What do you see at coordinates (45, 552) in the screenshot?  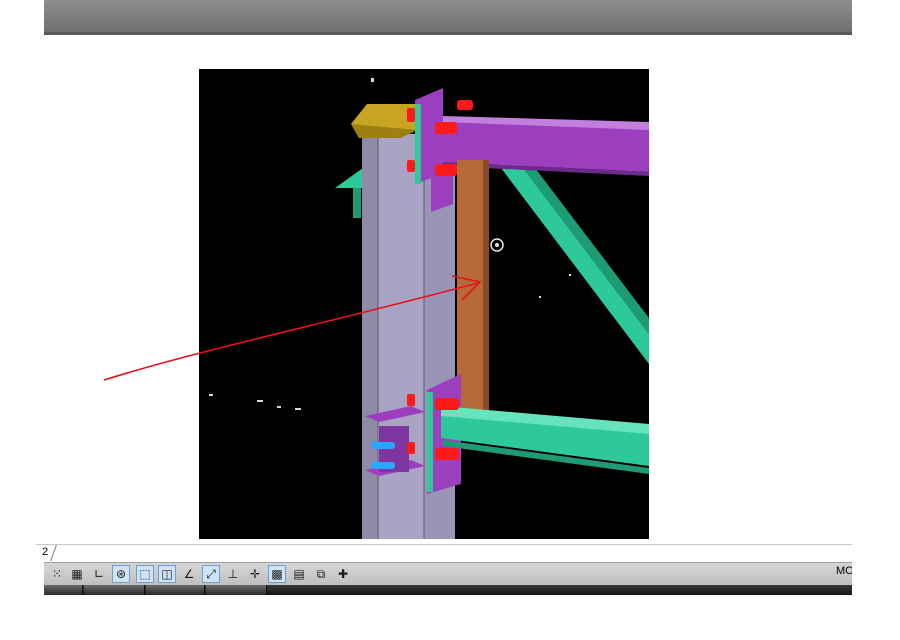 I see `layout-tab: 2` at bounding box center [45, 552].